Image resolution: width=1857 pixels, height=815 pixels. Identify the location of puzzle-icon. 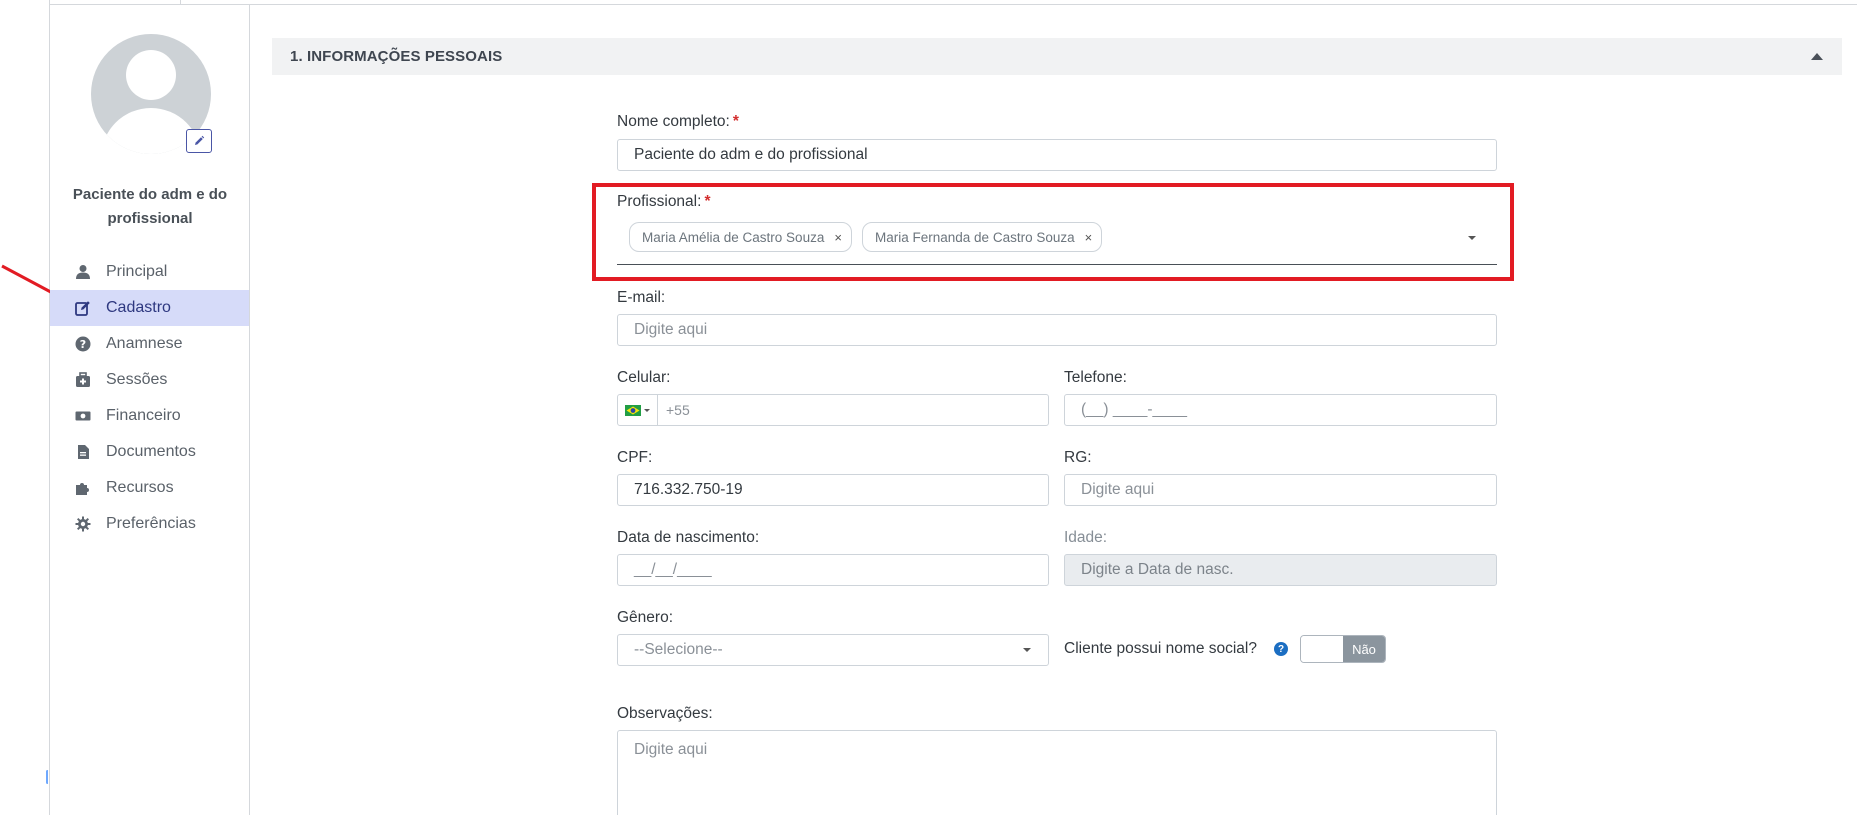
(83, 488).